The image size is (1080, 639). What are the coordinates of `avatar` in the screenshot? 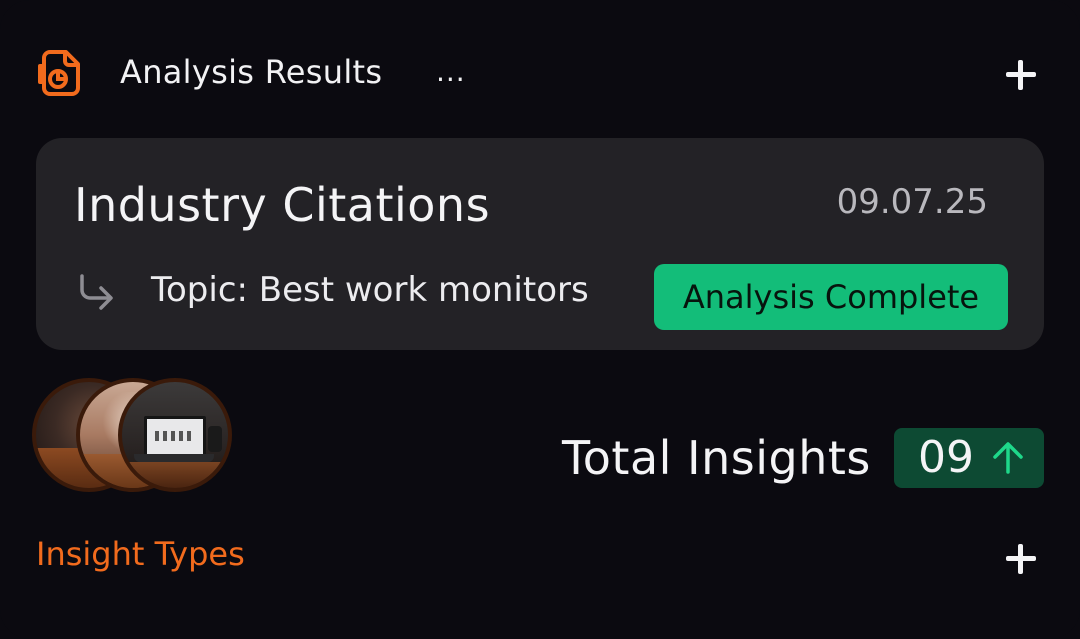 It's located at (175, 435).